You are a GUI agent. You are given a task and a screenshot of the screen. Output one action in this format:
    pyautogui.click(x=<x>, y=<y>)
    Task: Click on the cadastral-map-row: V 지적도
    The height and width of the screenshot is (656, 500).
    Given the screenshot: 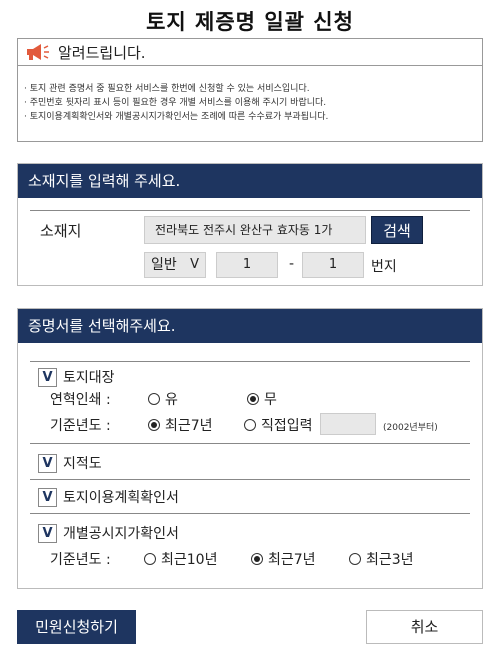 What is the action you would take?
    pyautogui.click(x=70, y=463)
    